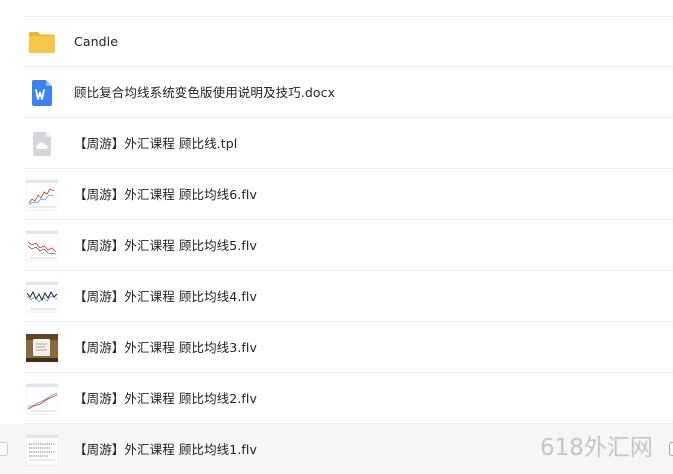  I want to click on list-item-video-selected: 【周游】外汇课程 顾比均线1.flv, so click(336, 449).